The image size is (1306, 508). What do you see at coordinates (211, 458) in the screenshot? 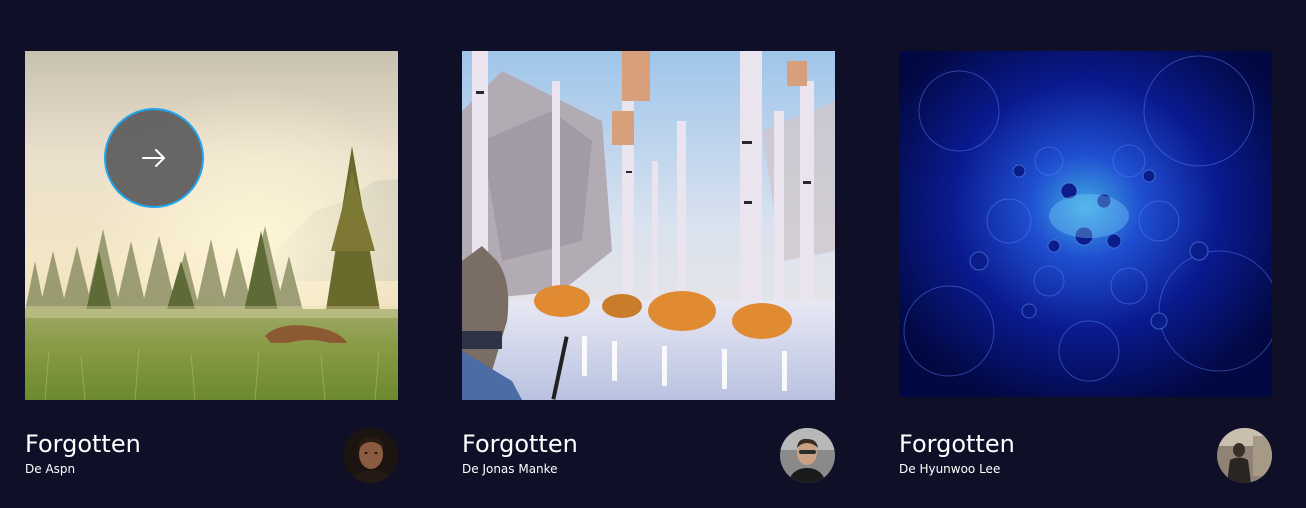
I see `card-meta: Forgotten De Aspn` at bounding box center [211, 458].